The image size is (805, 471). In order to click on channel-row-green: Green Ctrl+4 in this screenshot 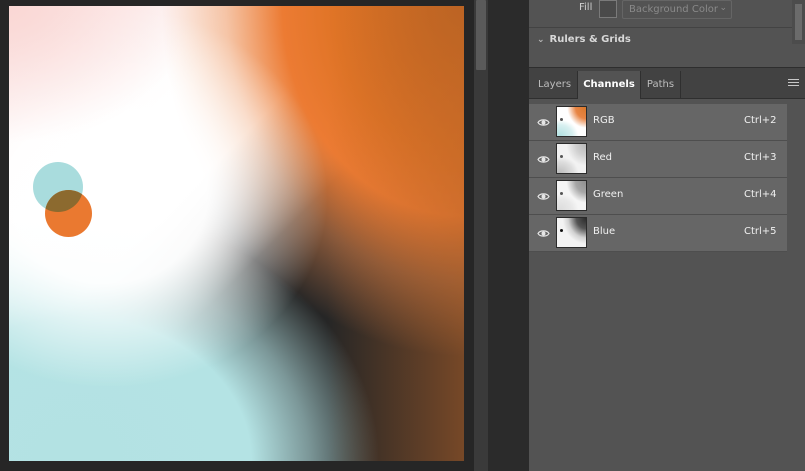, I will do `click(658, 196)`.